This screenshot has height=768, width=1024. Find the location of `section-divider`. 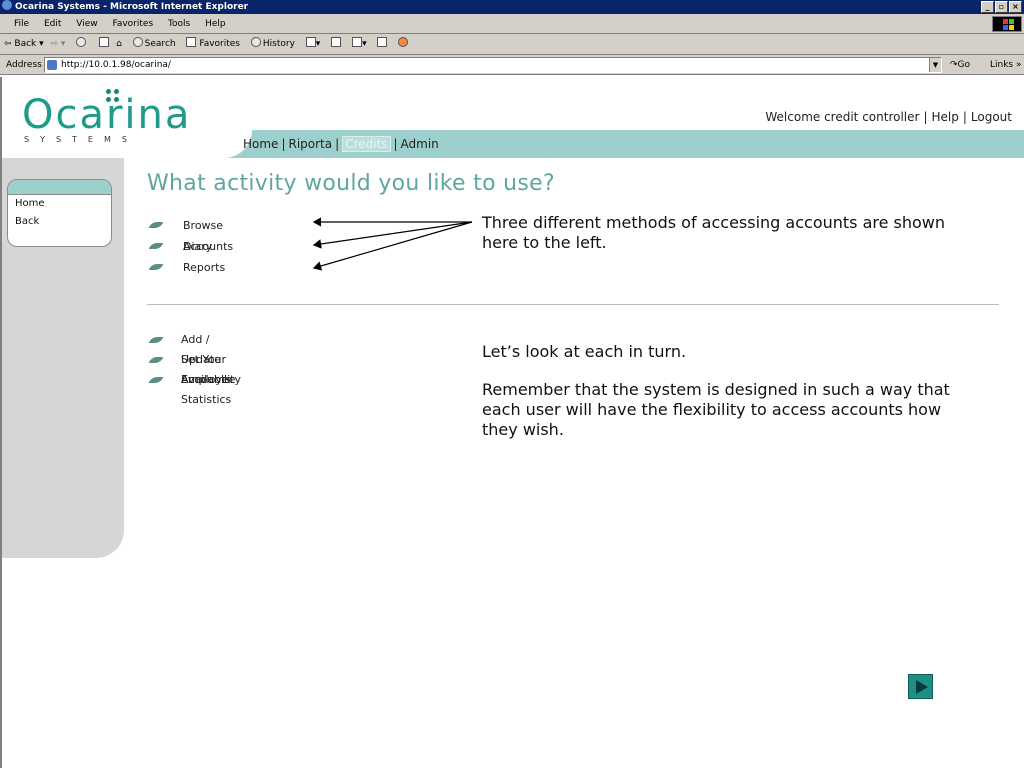

section-divider is located at coordinates (573, 304).